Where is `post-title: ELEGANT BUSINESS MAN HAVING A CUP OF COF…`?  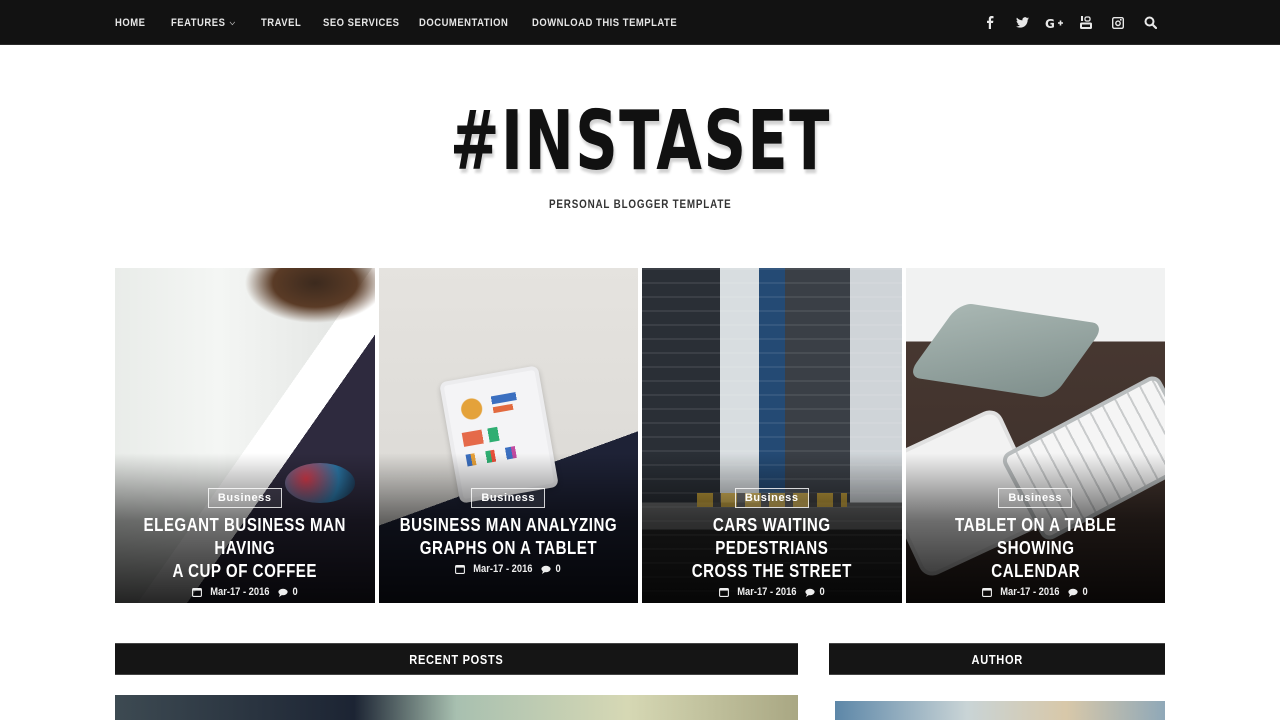
post-title: ELEGANT BUSINESS MAN HAVING A CUP OF COF… is located at coordinates (245, 548).